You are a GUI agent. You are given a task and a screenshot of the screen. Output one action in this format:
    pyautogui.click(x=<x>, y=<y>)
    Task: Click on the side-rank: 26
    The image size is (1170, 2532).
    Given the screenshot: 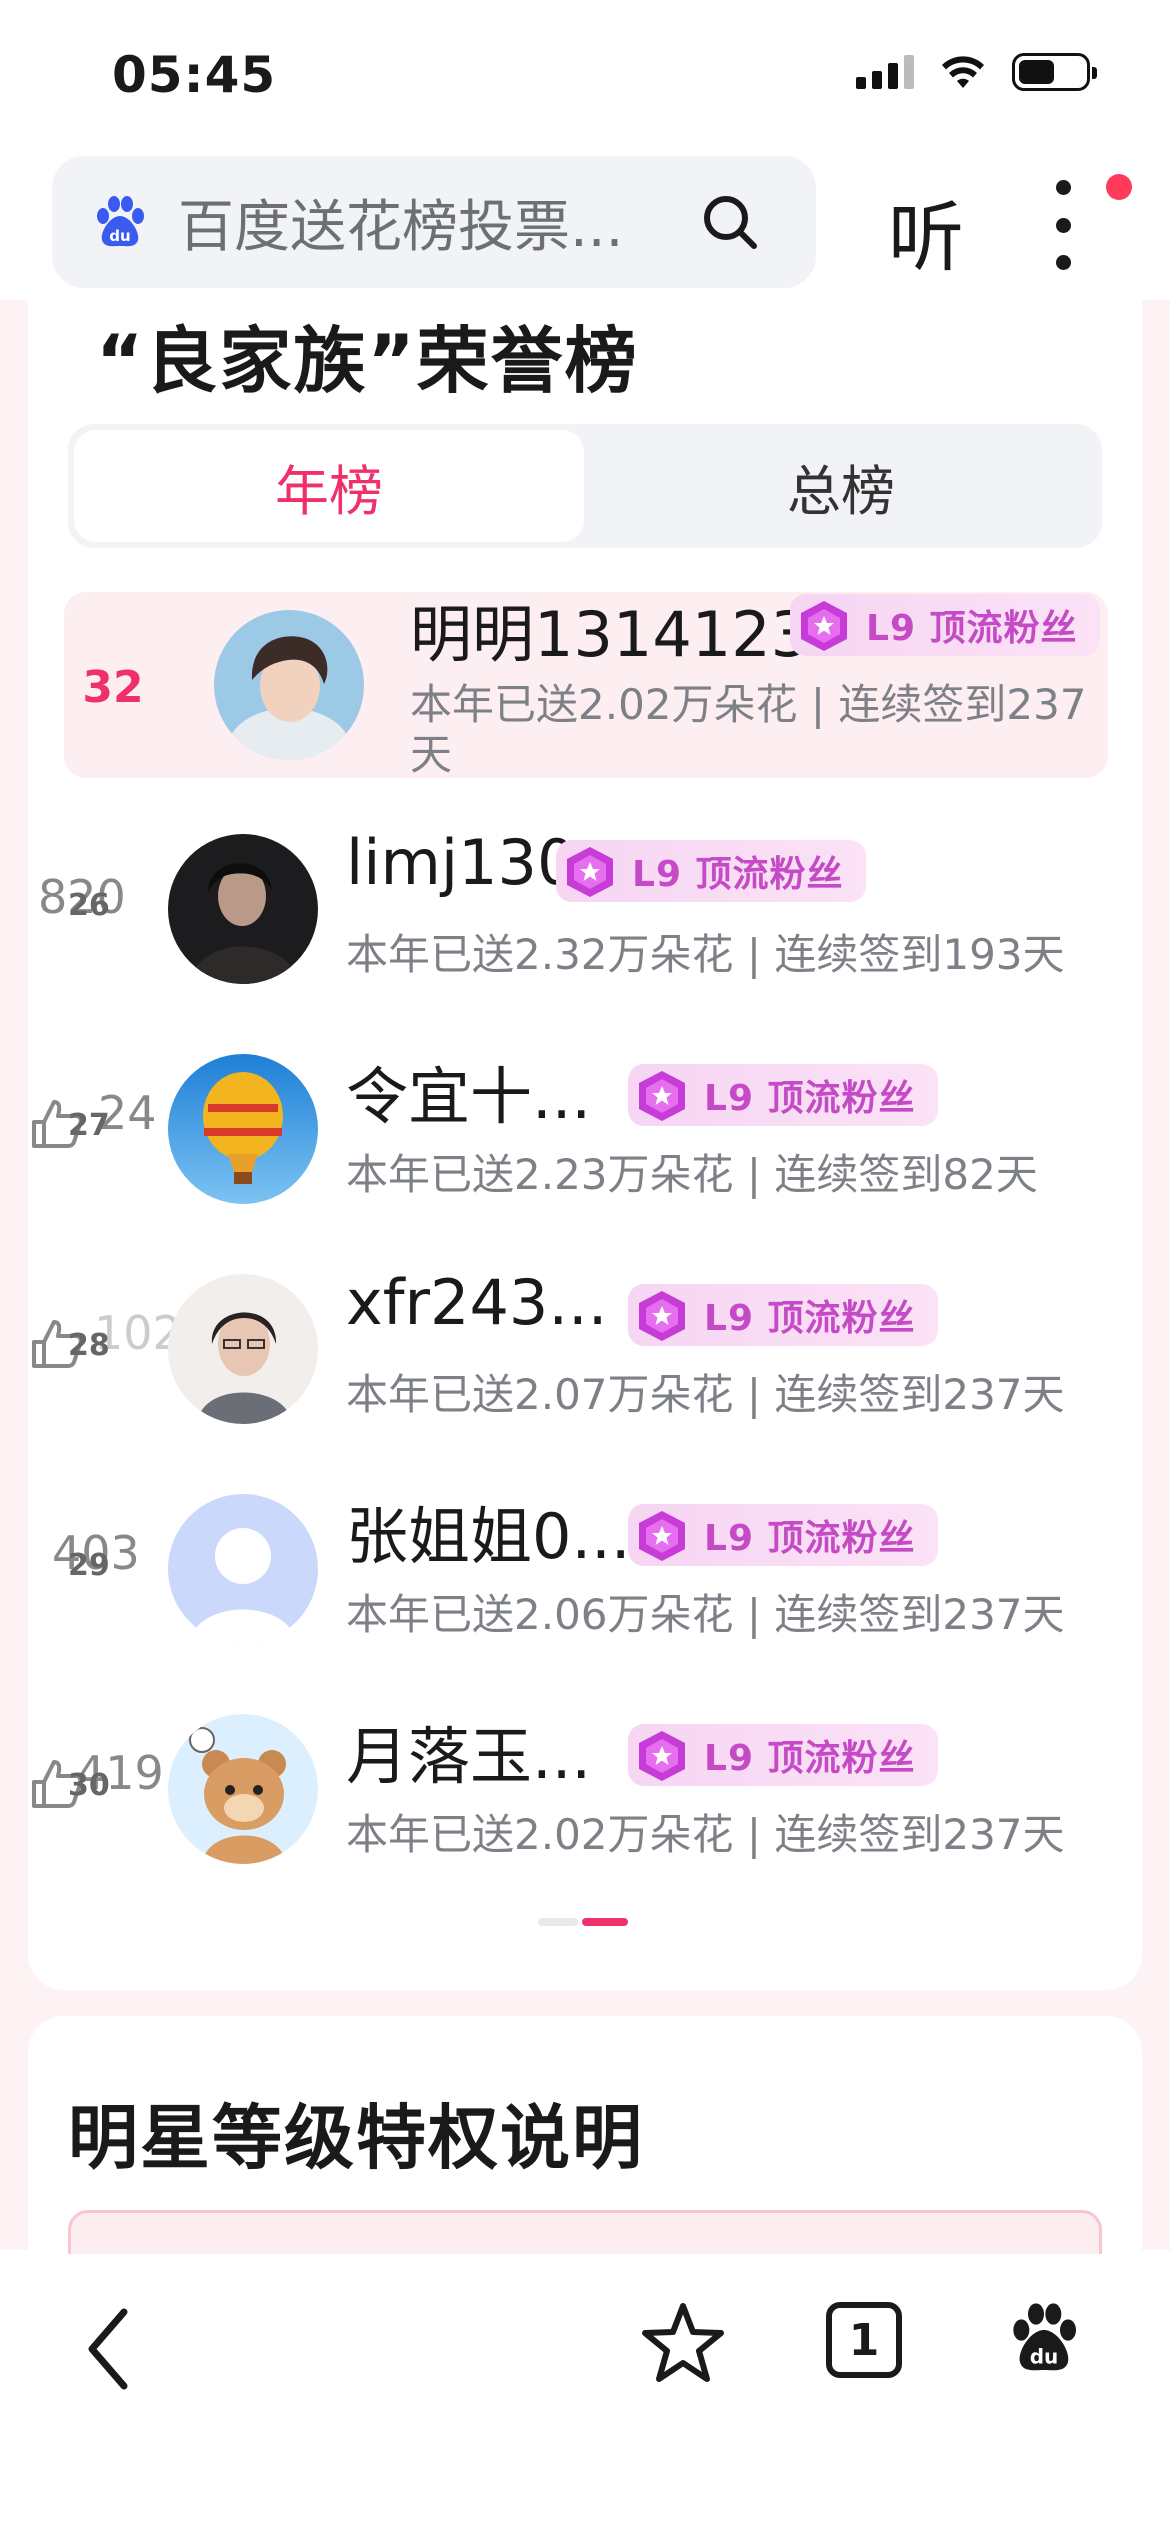 What is the action you would take?
    pyautogui.click(x=89, y=905)
    